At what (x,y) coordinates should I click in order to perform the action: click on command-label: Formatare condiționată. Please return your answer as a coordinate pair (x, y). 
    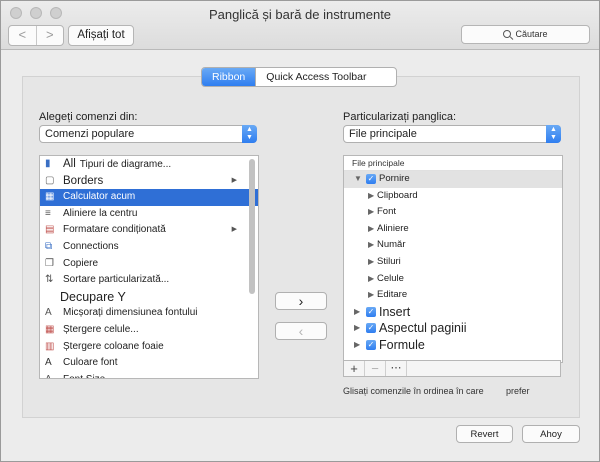
    Looking at the image, I should click on (114, 230).